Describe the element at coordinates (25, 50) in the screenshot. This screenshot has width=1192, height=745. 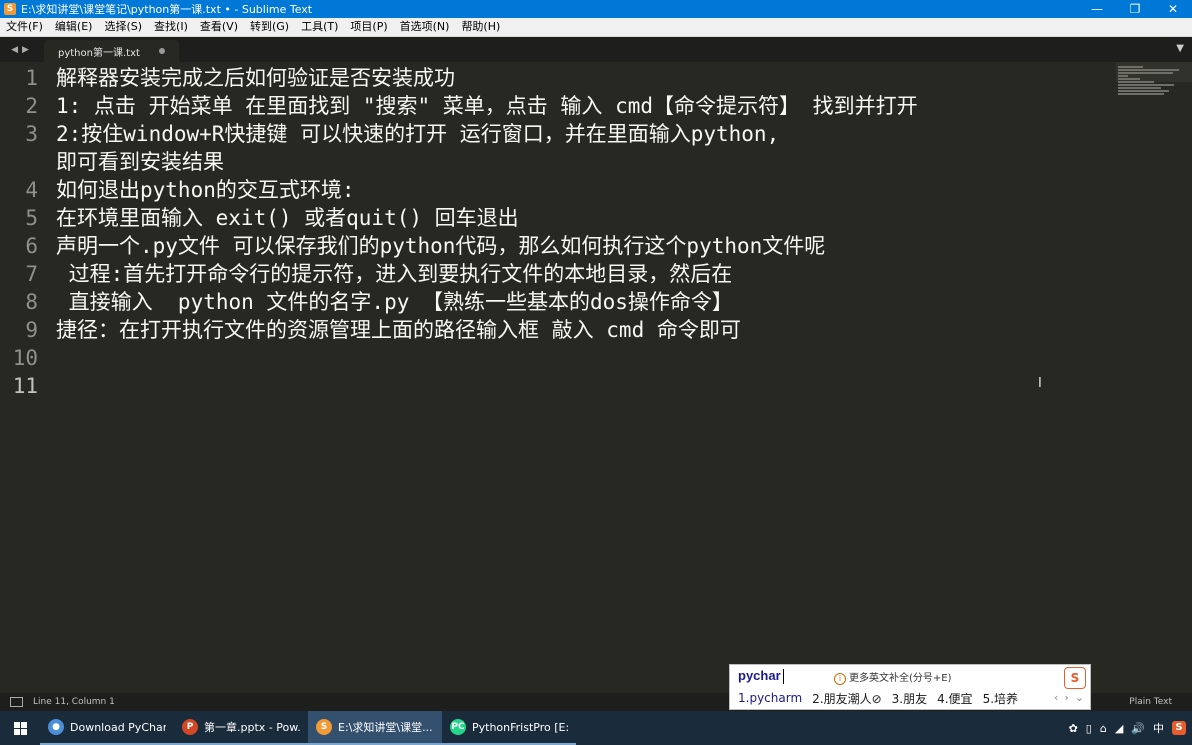
I see `tab-next-icon: ▶` at that location.